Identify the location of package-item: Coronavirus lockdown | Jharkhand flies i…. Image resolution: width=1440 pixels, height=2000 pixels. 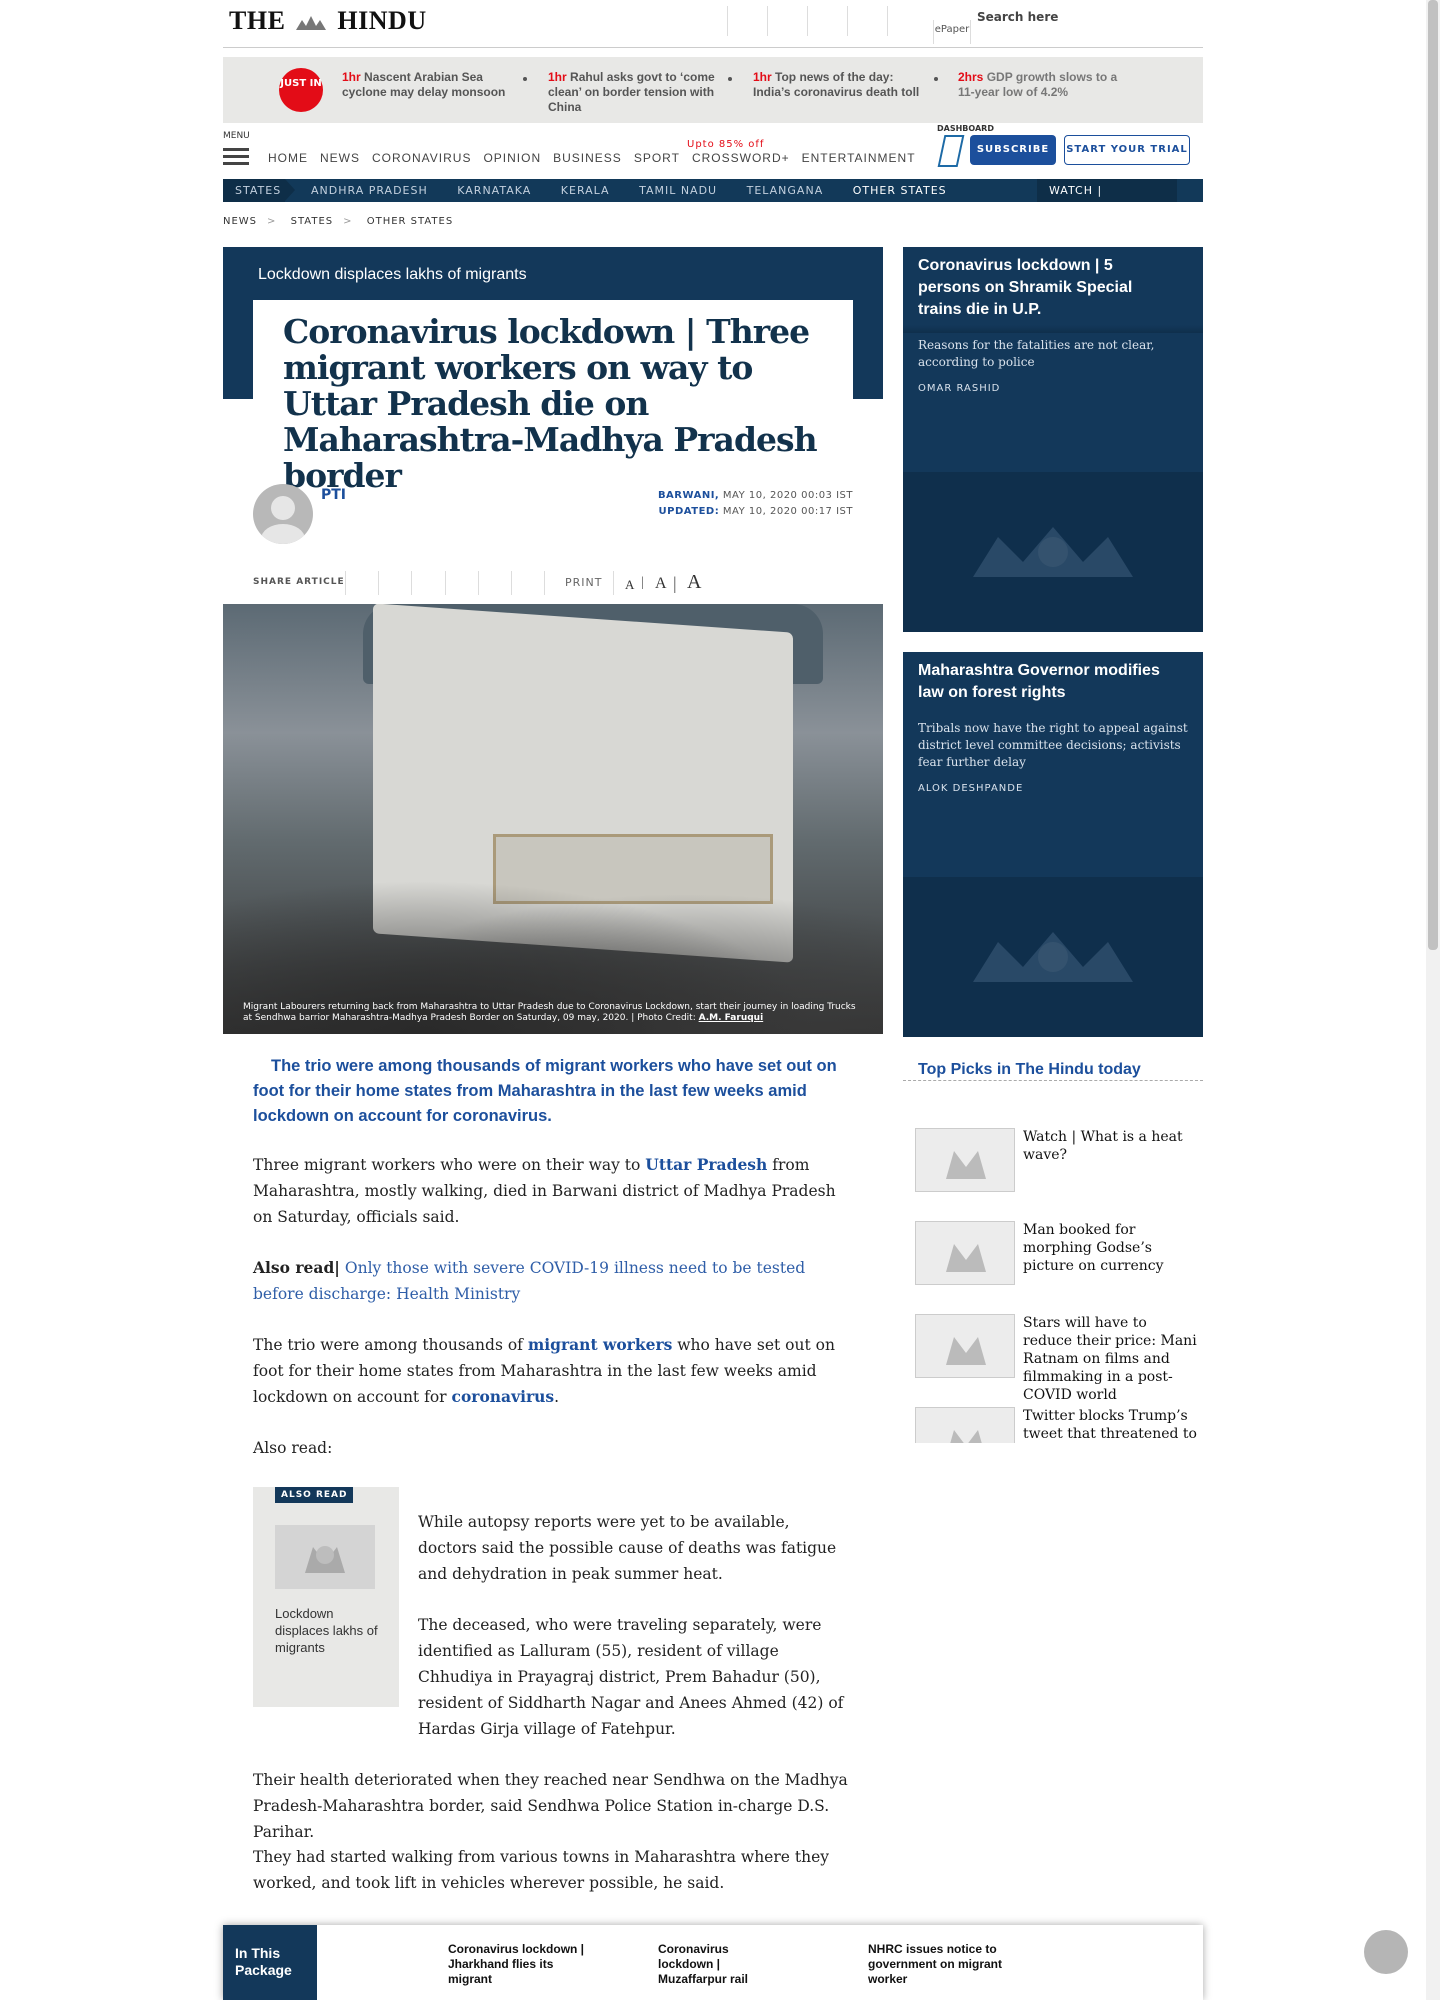
(518, 1964).